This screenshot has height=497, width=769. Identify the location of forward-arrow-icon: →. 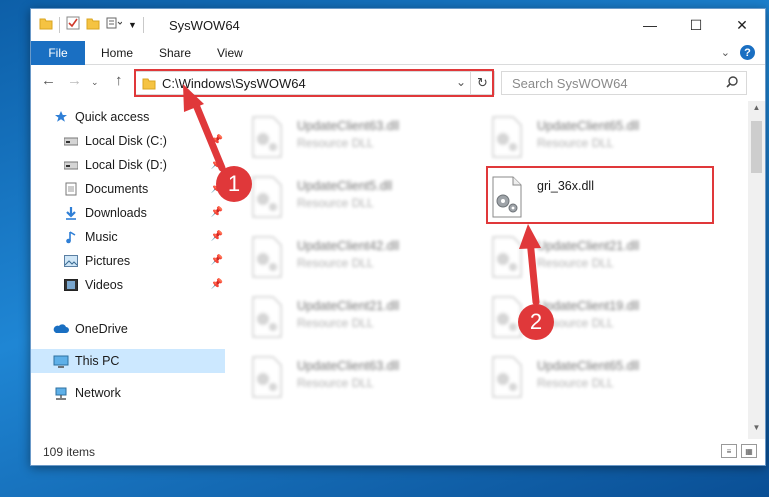
(74, 80).